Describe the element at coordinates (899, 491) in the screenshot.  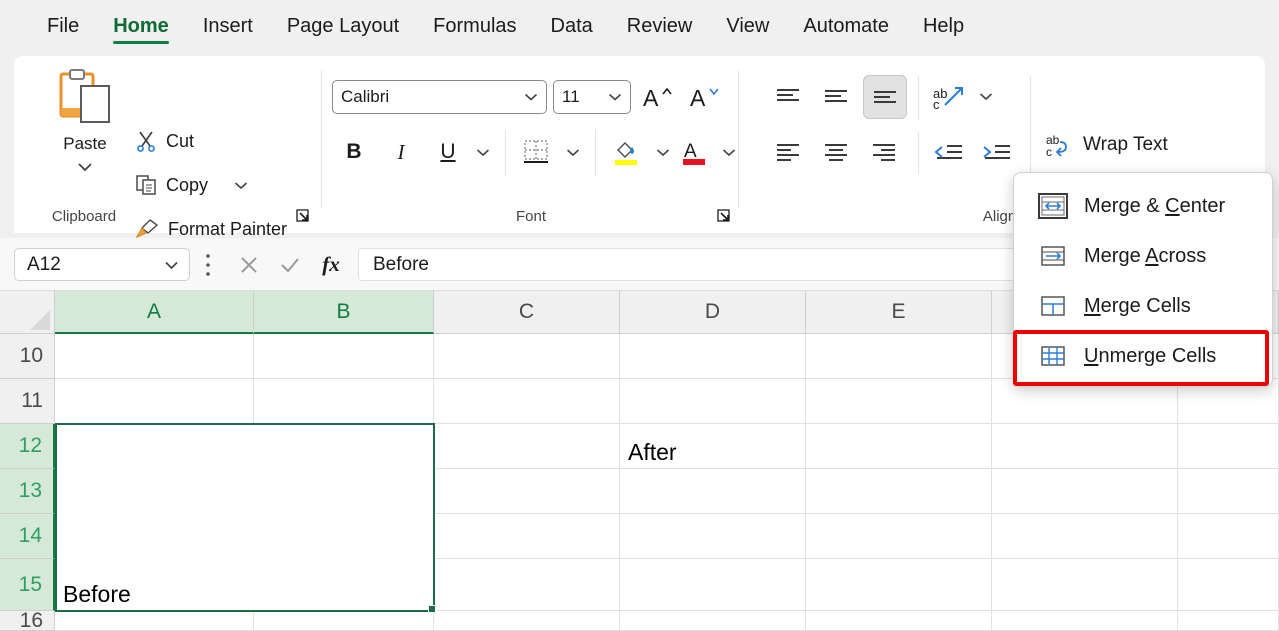
I see `cell-e13` at that location.